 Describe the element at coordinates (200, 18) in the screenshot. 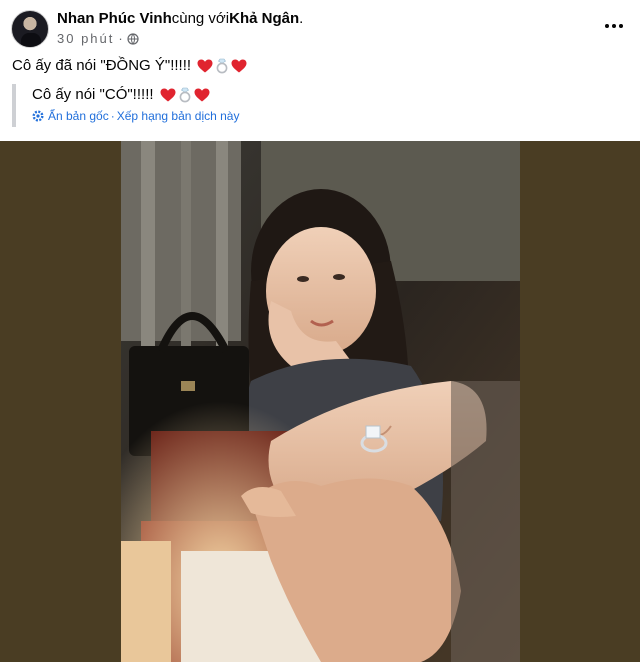

I see `with-text: cùng với` at that location.